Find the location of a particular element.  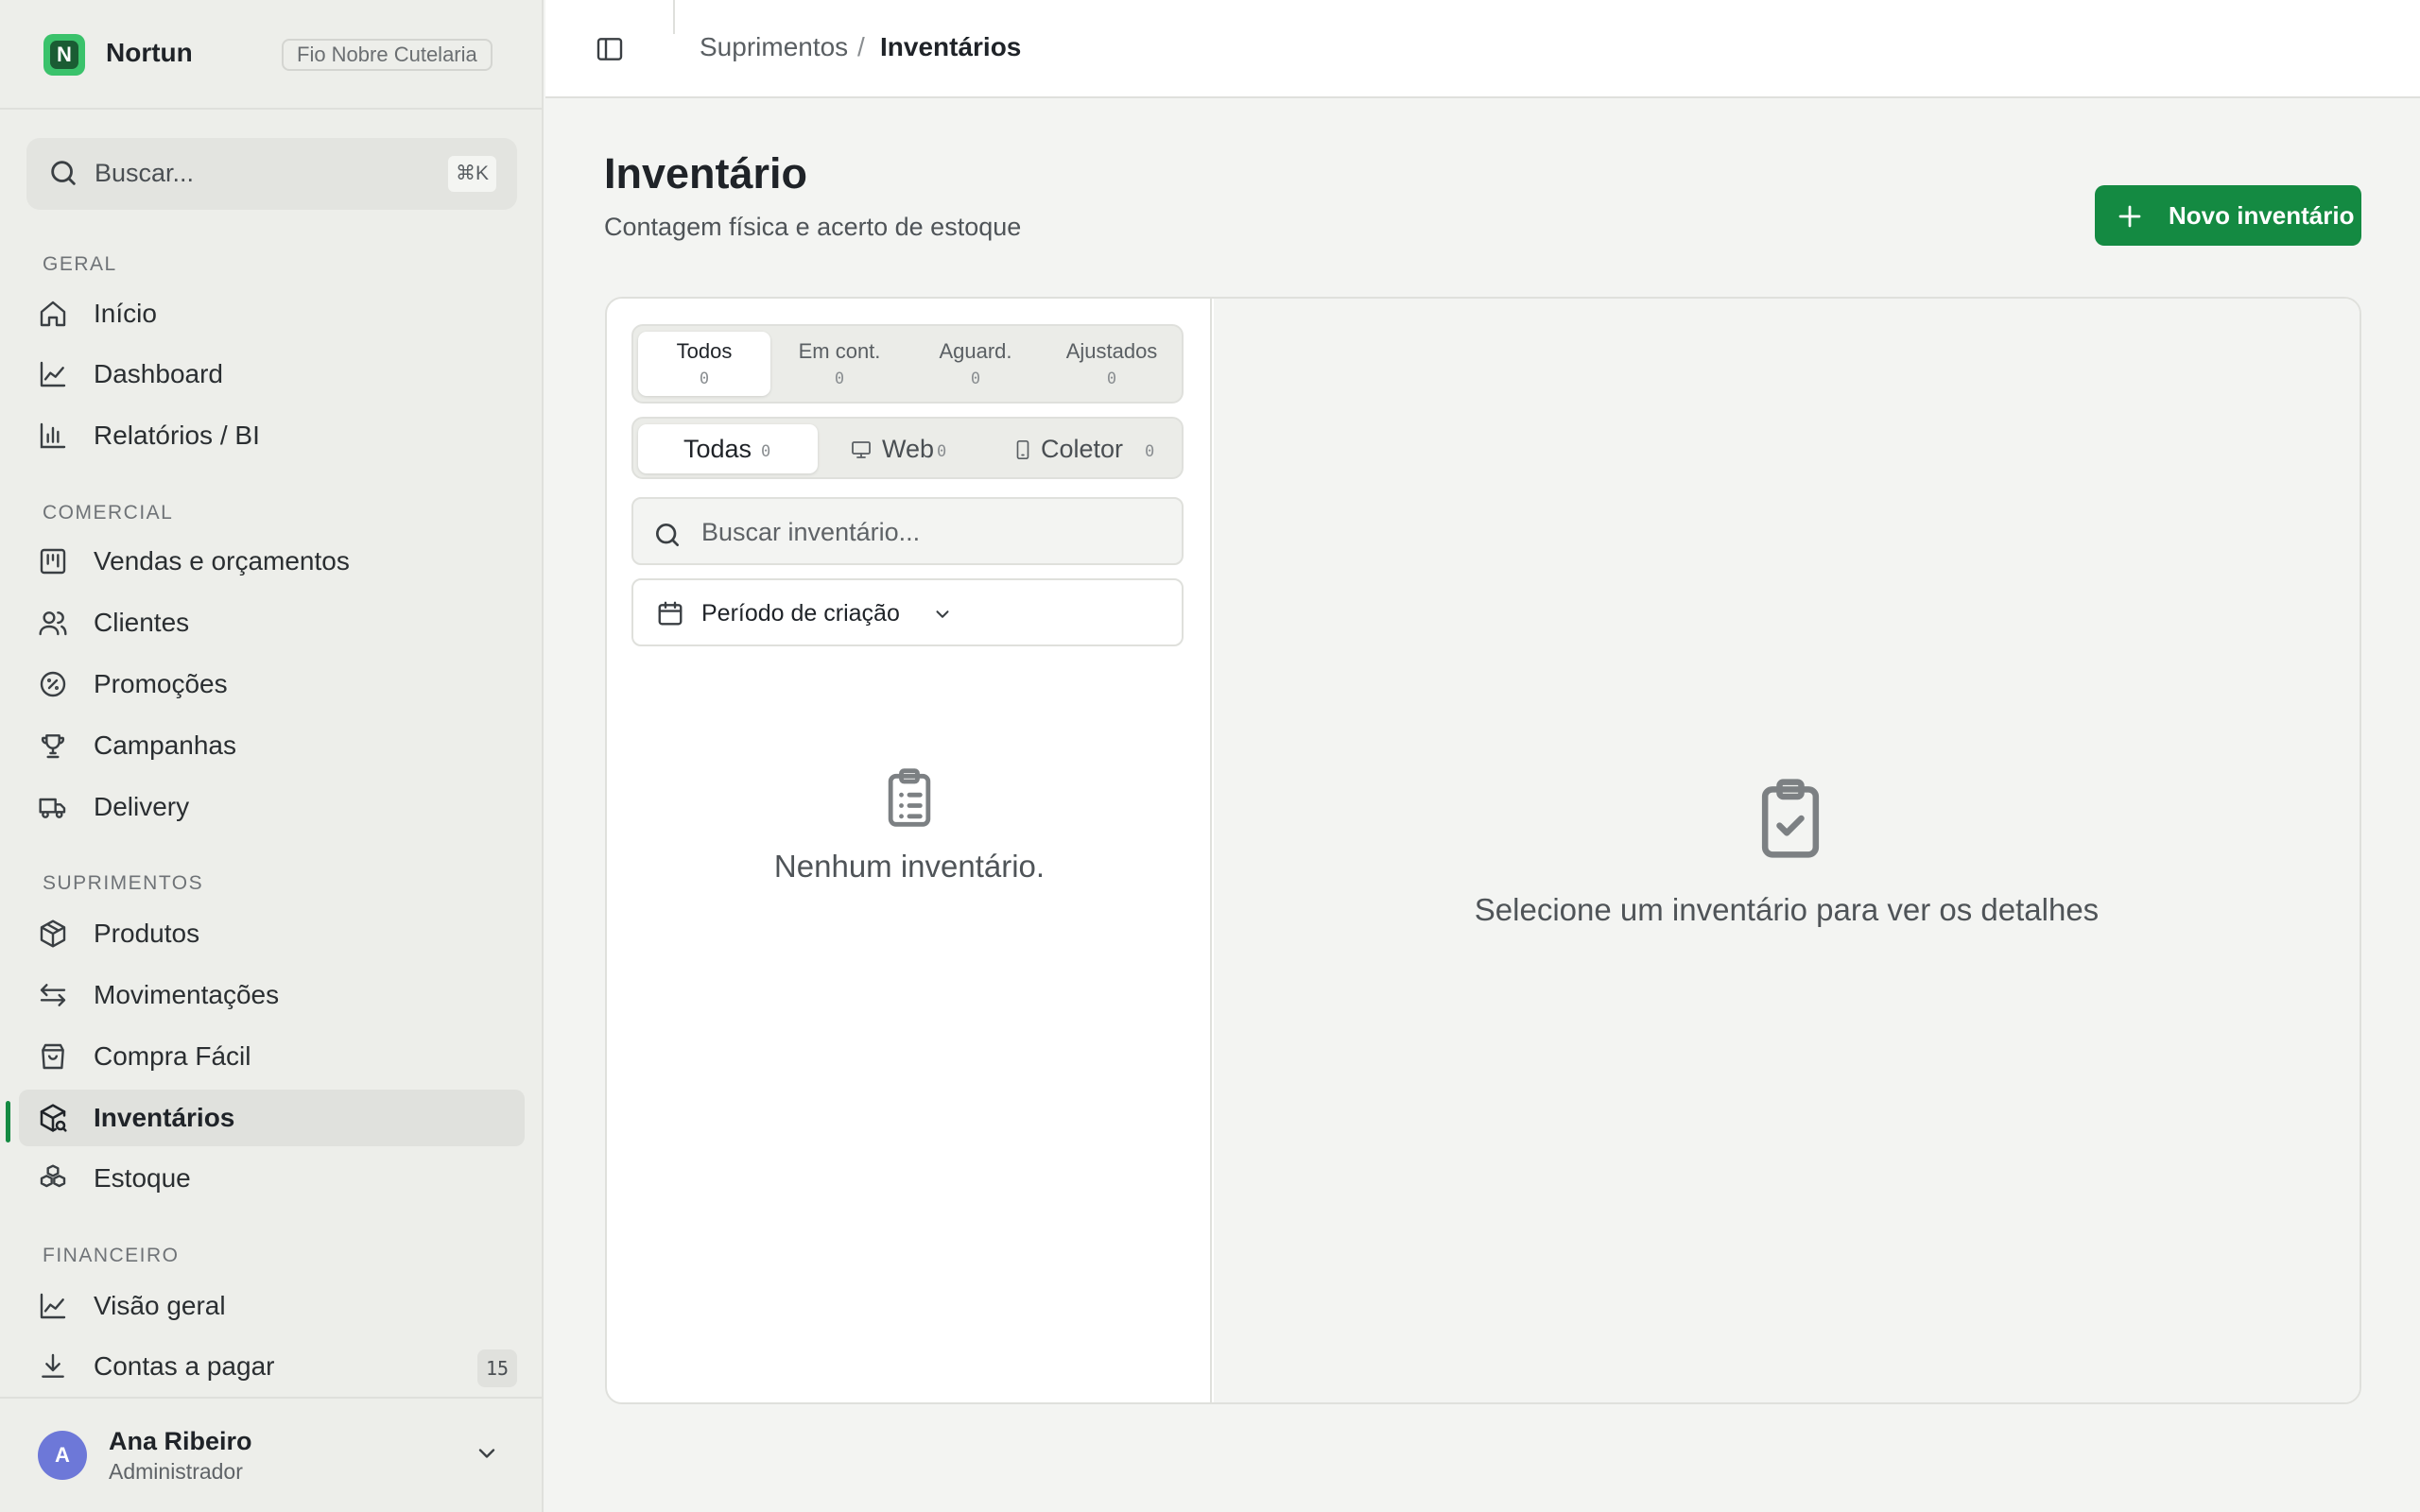

sidebar-item-label: Movimentações is located at coordinates (187, 994).